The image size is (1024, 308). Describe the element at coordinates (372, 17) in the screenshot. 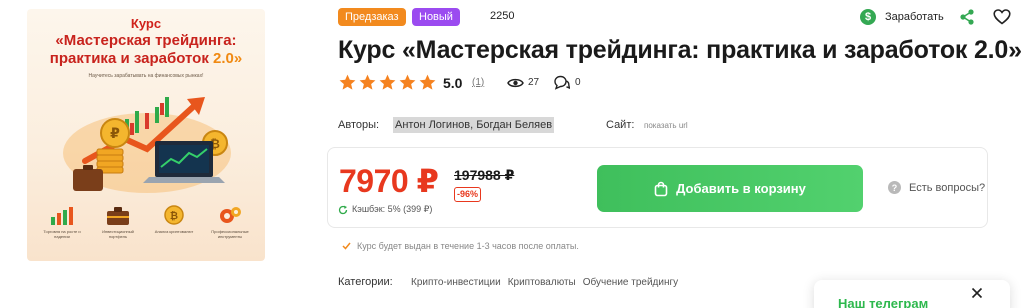

I see `preorder-badge: Предзаказ` at that location.